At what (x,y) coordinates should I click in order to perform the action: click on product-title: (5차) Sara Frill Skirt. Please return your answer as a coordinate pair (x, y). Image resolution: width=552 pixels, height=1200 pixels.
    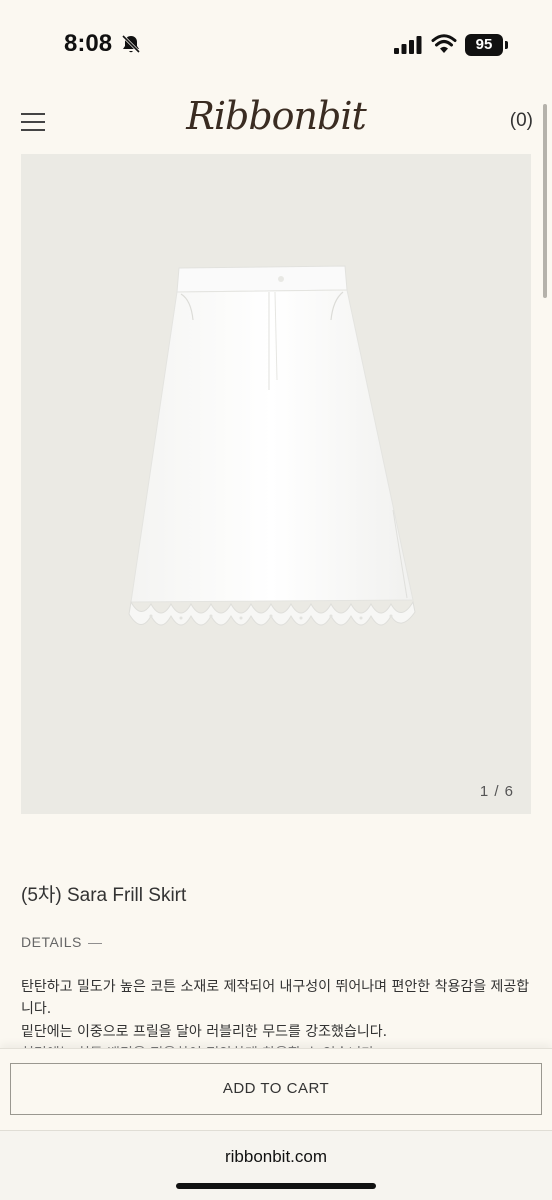
    Looking at the image, I should click on (104, 895).